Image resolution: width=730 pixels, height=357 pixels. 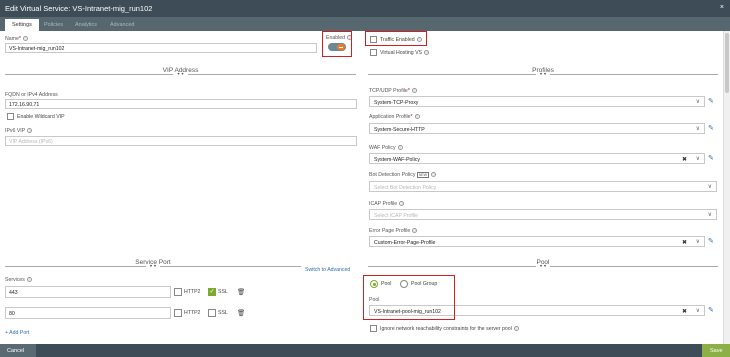 What do you see at coordinates (15, 131) in the screenshot?
I see `ipv6-label-text: IPv6 VIP` at bounding box center [15, 131].